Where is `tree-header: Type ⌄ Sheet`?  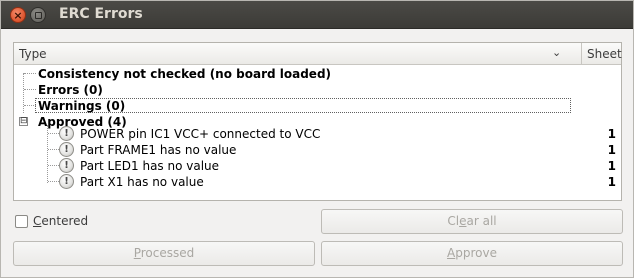 tree-header: Type ⌄ Sheet is located at coordinates (318, 54).